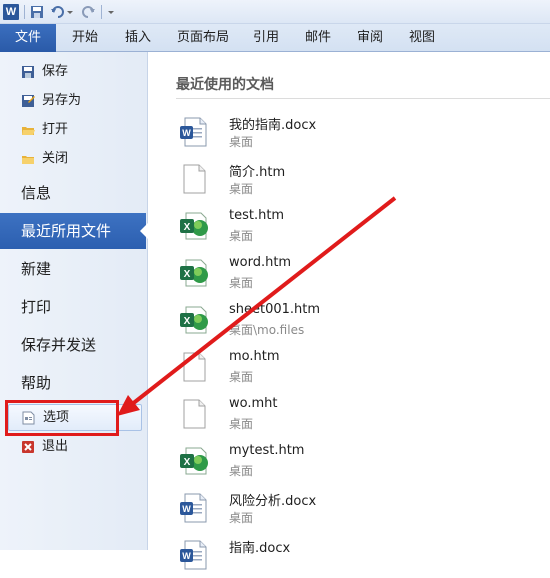  I want to click on open-folder-icon, so click(28, 131).